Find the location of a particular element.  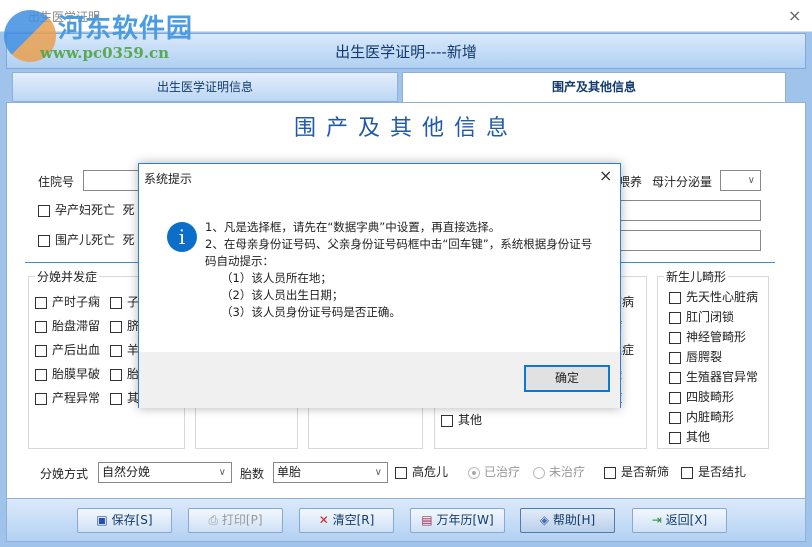

complication-checkbox: 产程异常 is located at coordinates (67, 398).